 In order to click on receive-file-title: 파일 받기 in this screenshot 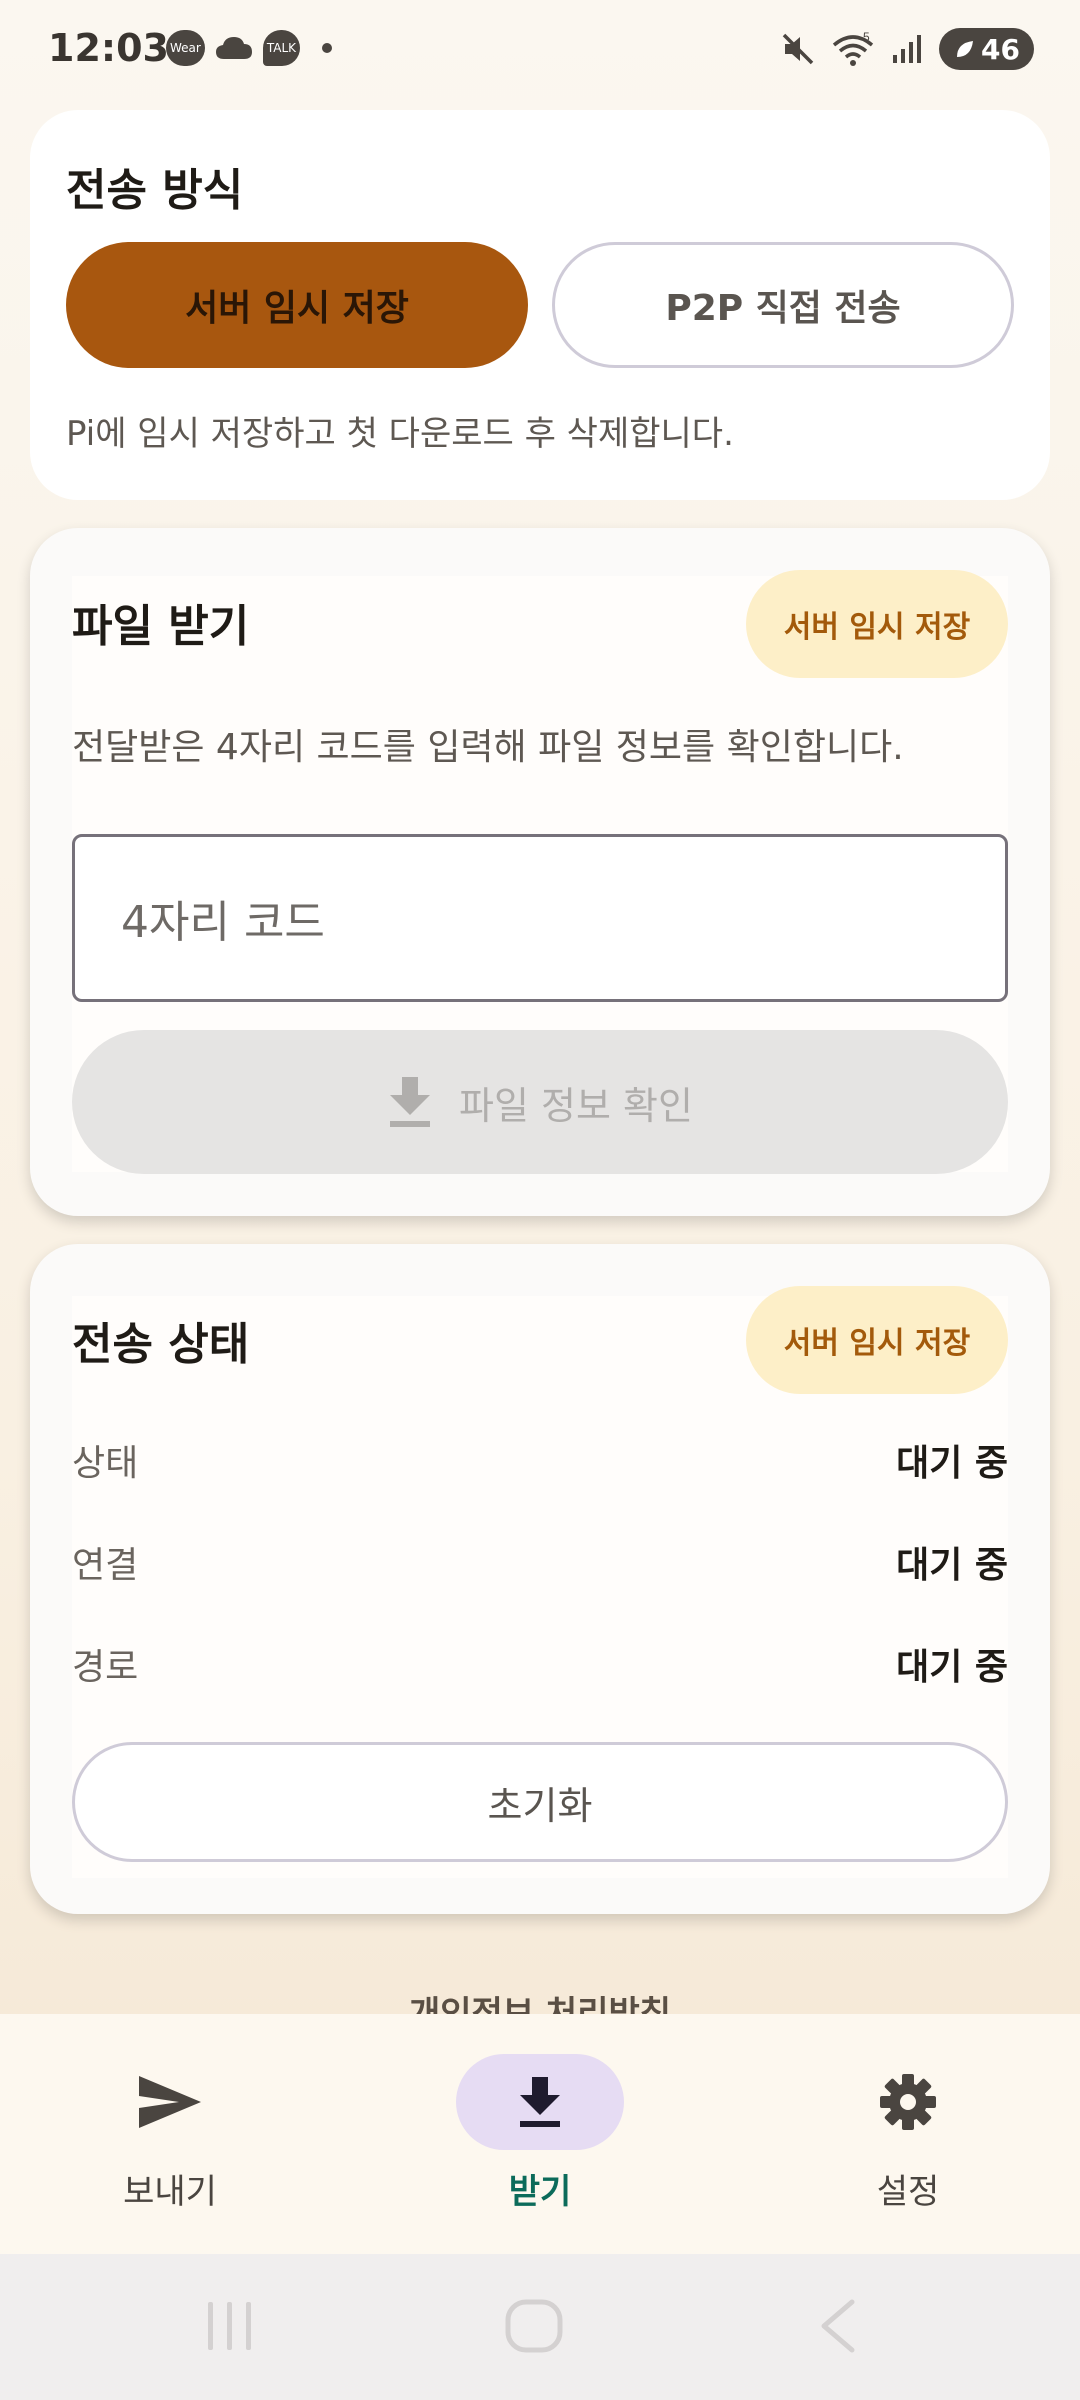, I will do `click(161, 626)`.